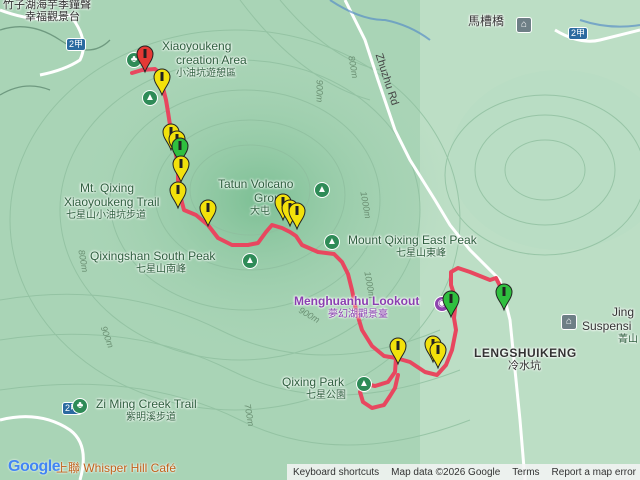 The width and height of the screenshot is (640, 480). I want to click on map-label-whisper-hill: 上聯 Whisper Hill Café, so click(116, 467).